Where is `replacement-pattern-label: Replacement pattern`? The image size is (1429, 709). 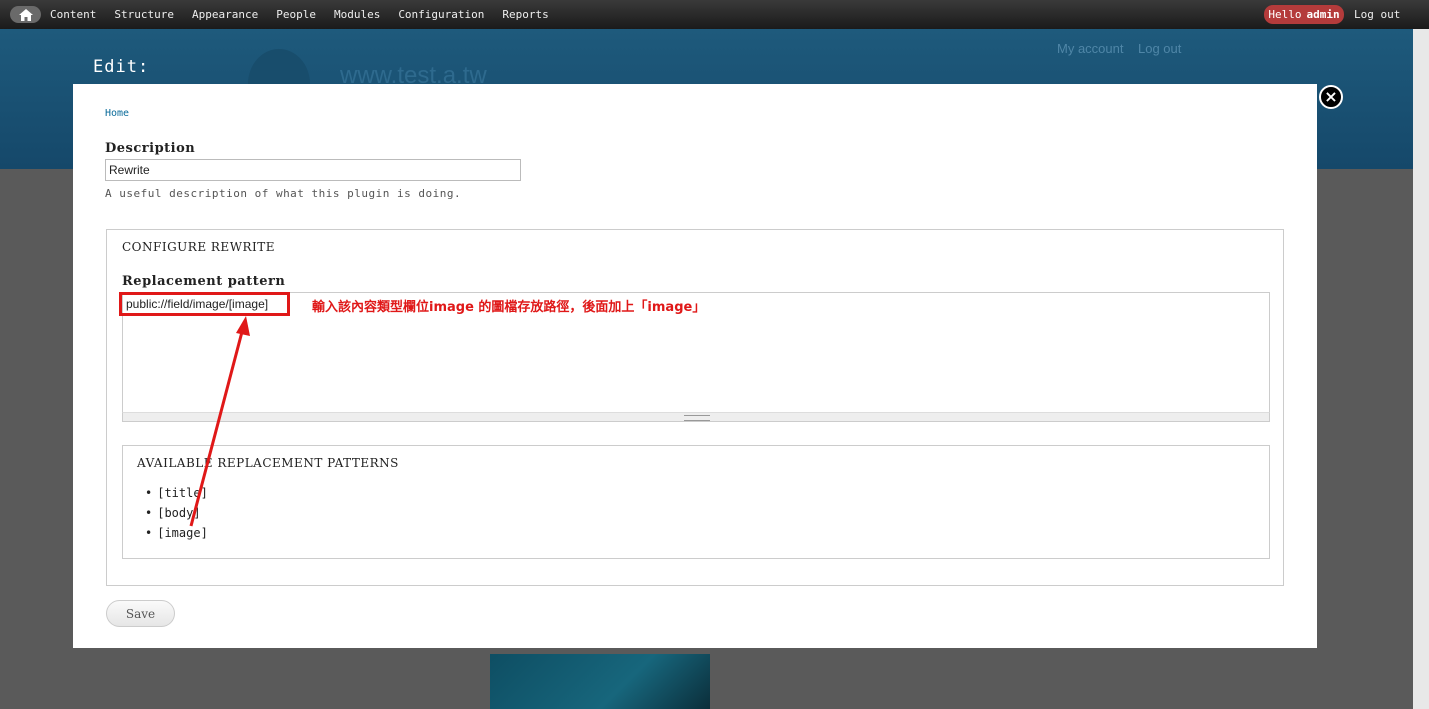 replacement-pattern-label: Replacement pattern is located at coordinates (204, 281).